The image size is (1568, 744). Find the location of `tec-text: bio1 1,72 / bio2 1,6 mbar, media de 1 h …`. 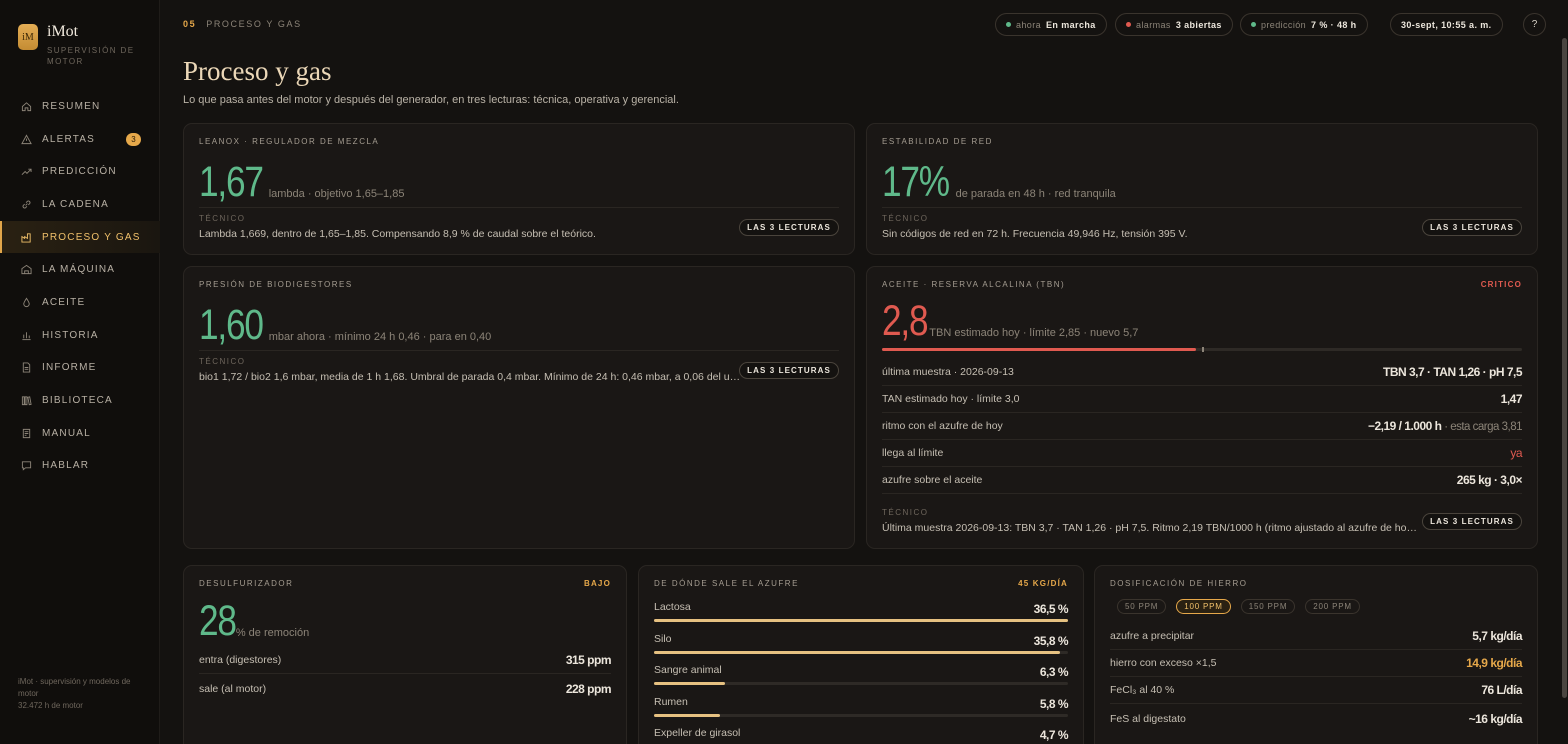

tec-text: bio1 1,72 / bio2 1,6 mbar, media de 1 h … is located at coordinates (470, 377).